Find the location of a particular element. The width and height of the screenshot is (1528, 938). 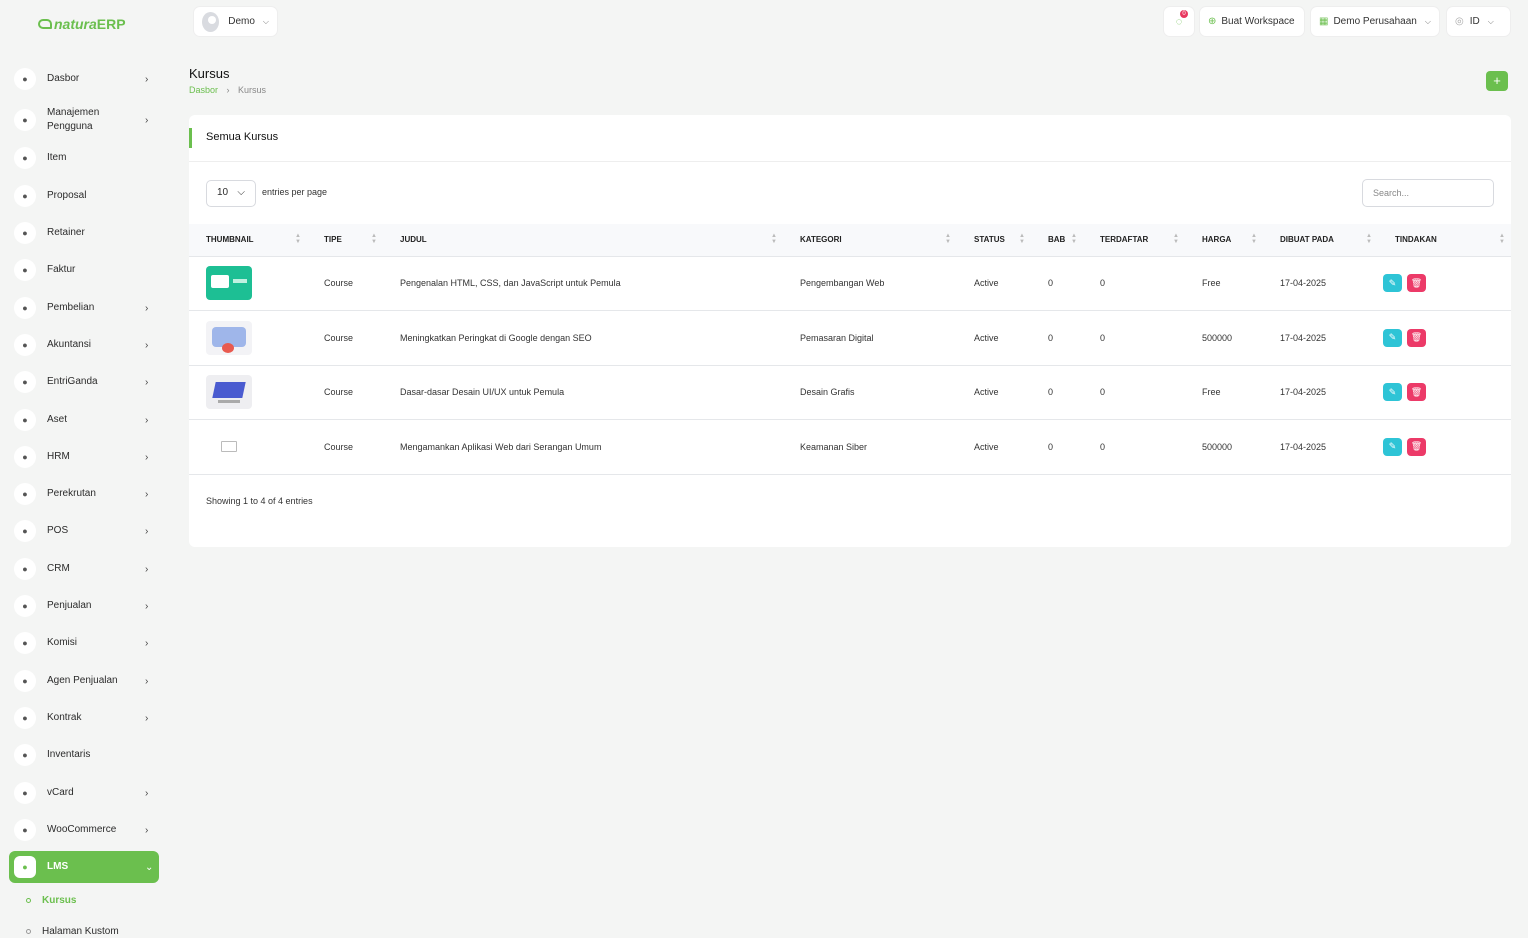

notification-button: ◌ 0 is located at coordinates (1179, 21).